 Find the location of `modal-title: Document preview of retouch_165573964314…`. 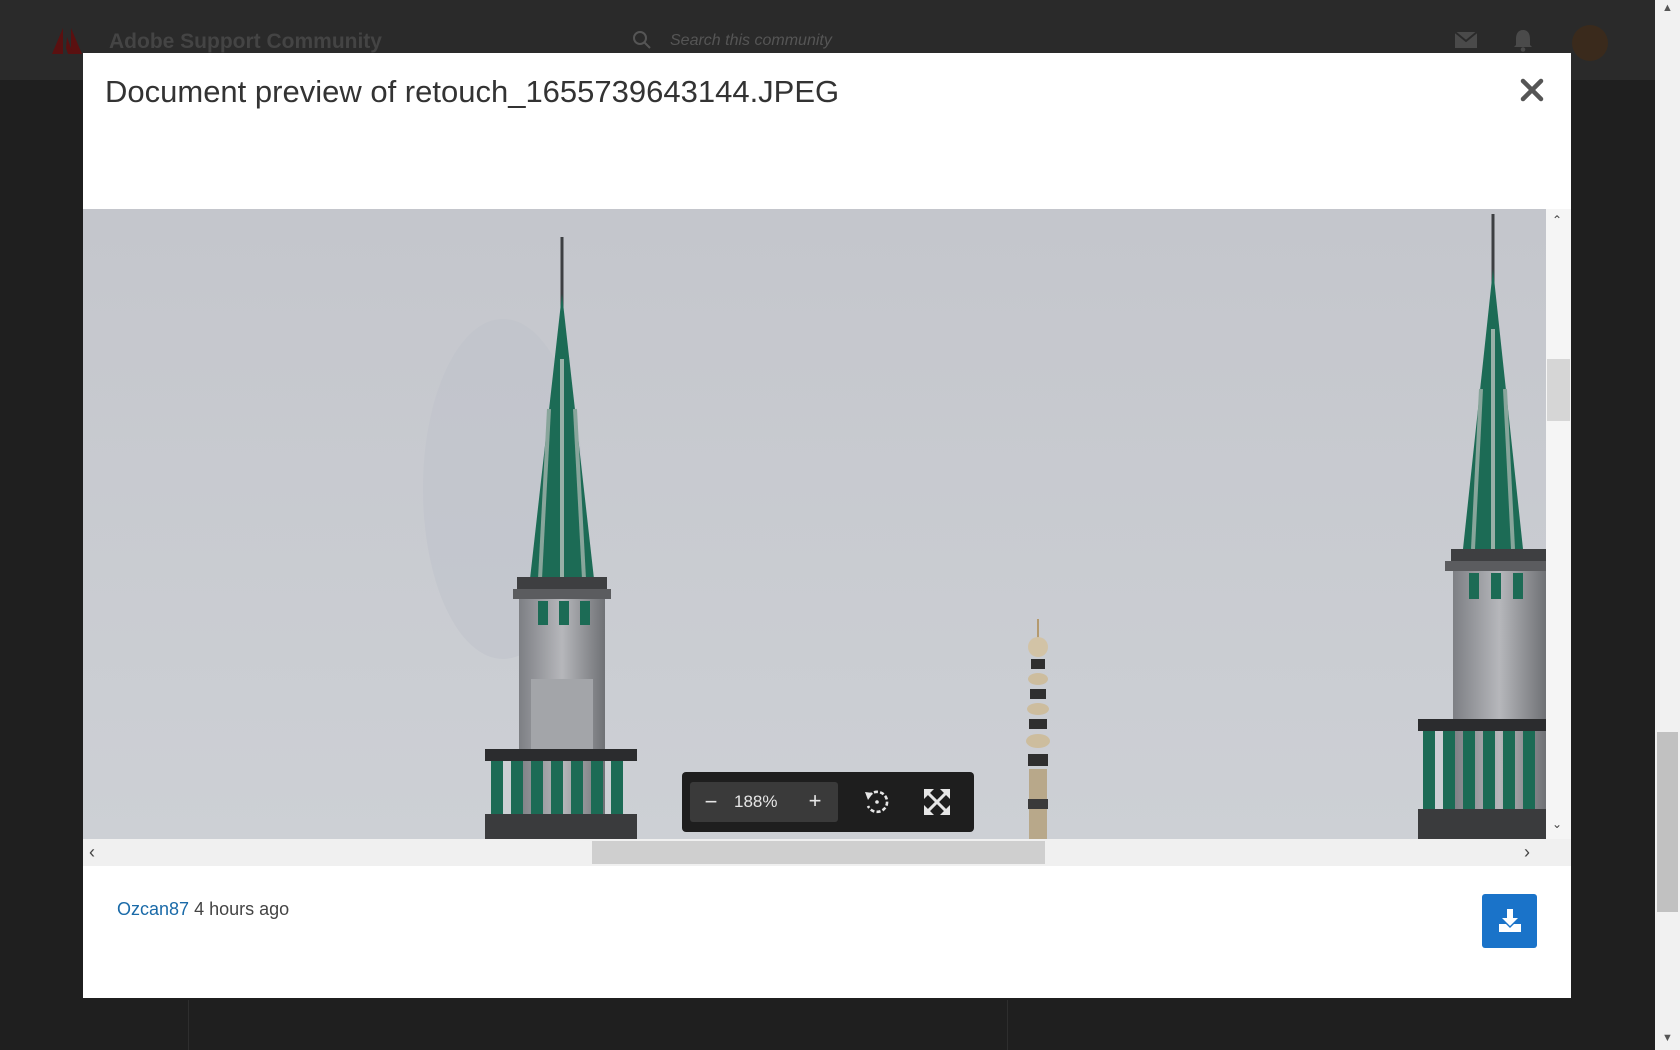

modal-title: Document preview of retouch_165573964314… is located at coordinates (472, 91).